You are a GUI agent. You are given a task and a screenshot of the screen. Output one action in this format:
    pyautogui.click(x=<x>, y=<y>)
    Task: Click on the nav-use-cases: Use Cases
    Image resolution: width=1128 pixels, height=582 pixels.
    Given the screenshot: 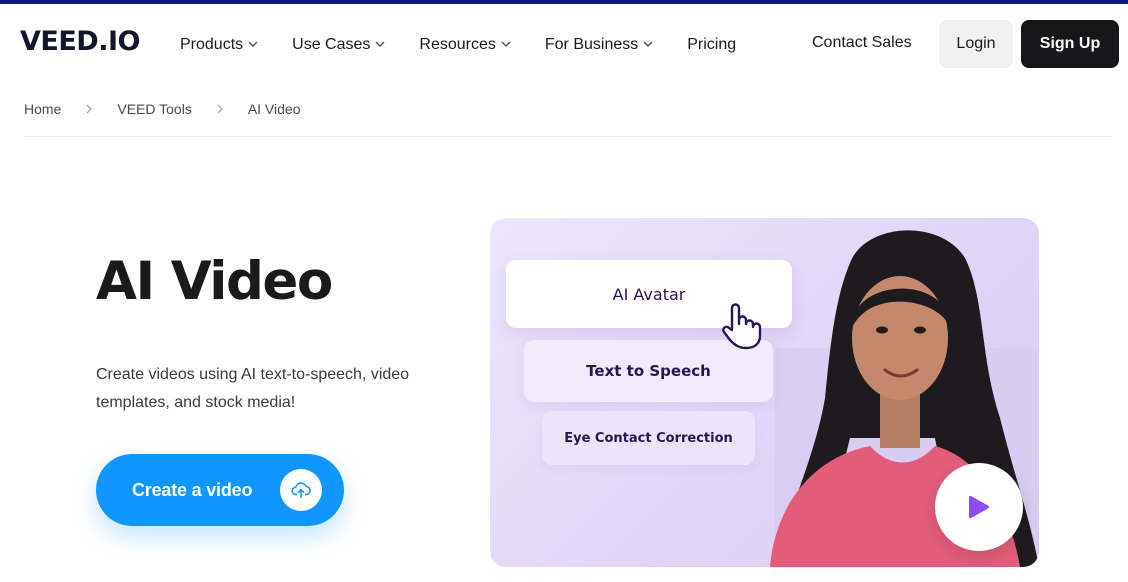 What is the action you would take?
    pyautogui.click(x=338, y=45)
    